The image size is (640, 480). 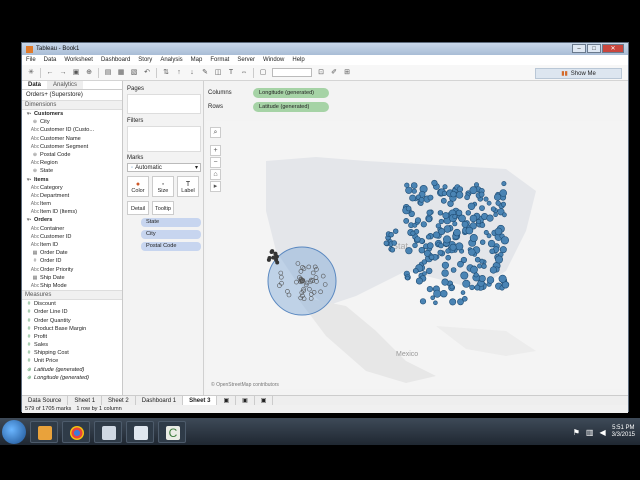 What do you see at coordinates (244, 73) in the screenshot?
I see `fix-axes-icon: ⇔` at bounding box center [244, 73].